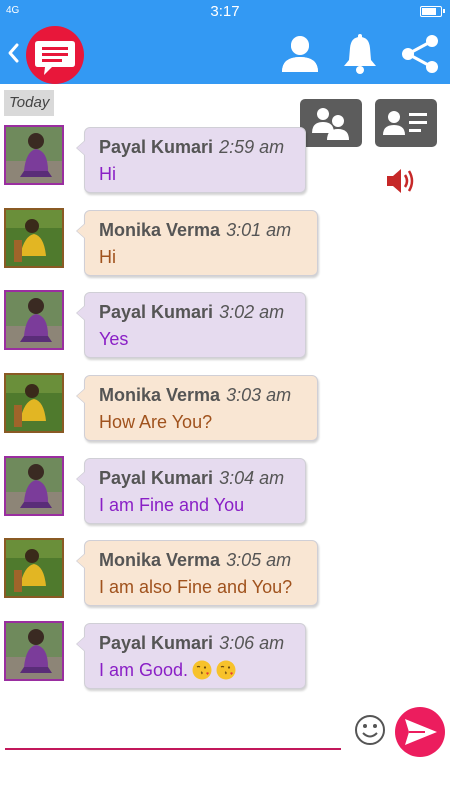  Describe the element at coordinates (197, 408) in the screenshot. I see `message-bubble: Monika Verma 3:03 am How Are You?` at that location.